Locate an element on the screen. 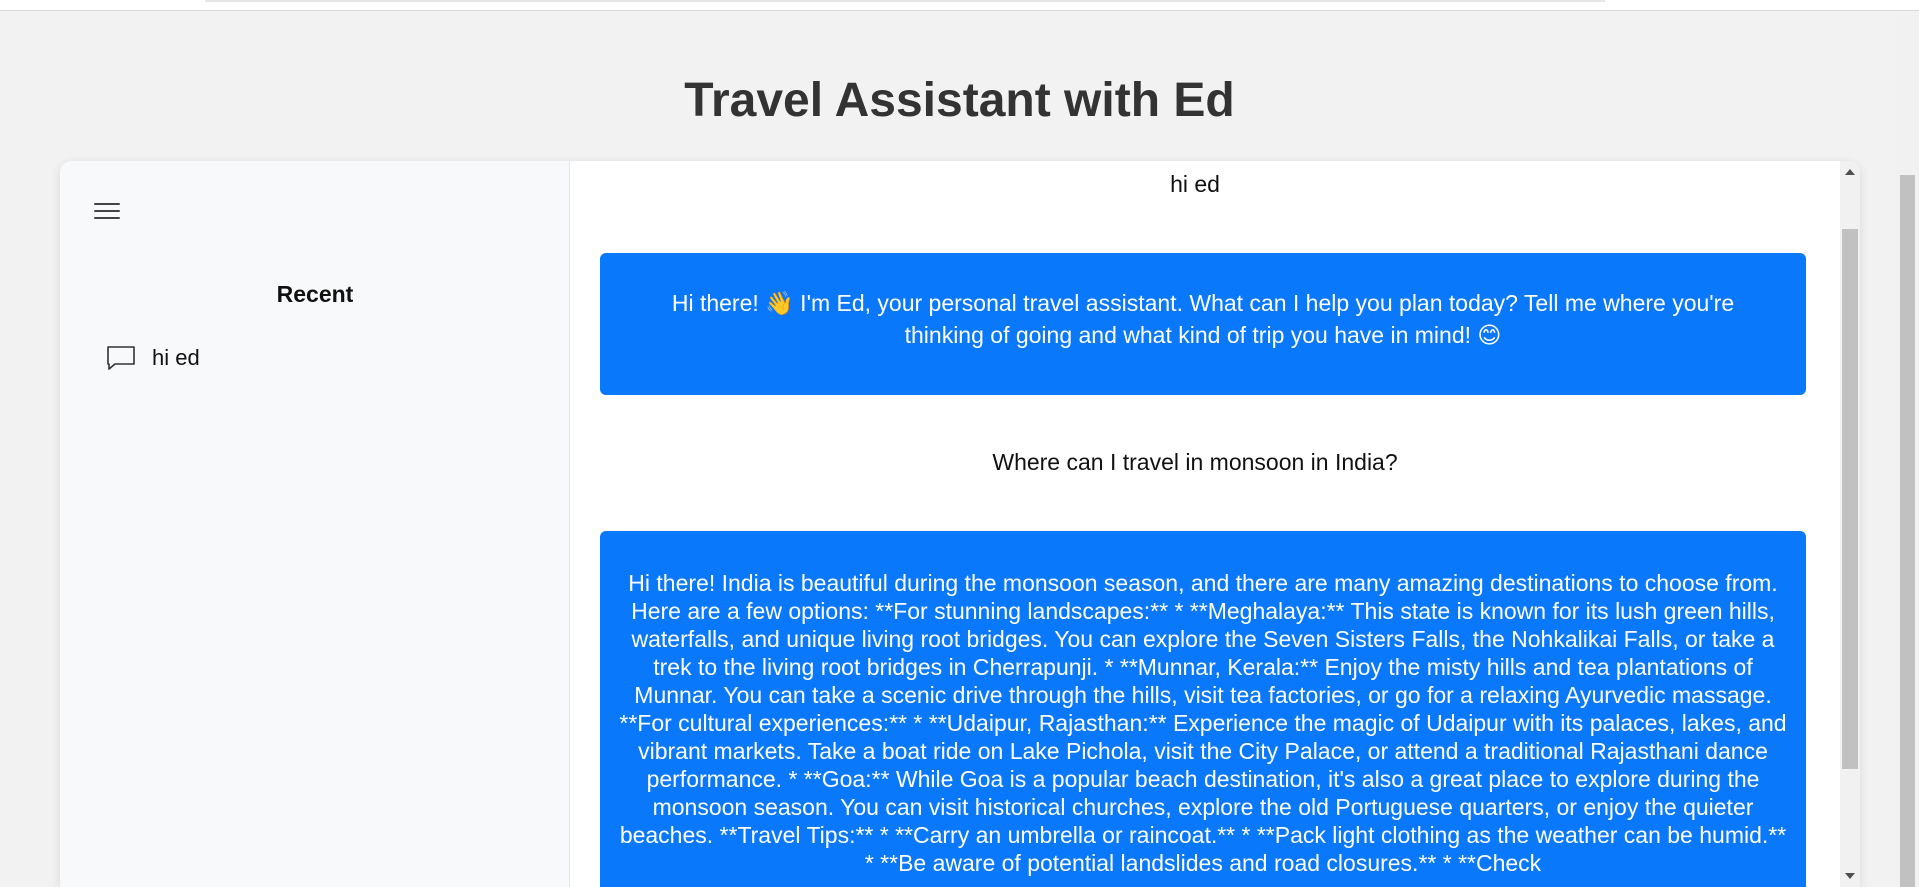  page-scrollbar is located at coordinates (1907, 449).